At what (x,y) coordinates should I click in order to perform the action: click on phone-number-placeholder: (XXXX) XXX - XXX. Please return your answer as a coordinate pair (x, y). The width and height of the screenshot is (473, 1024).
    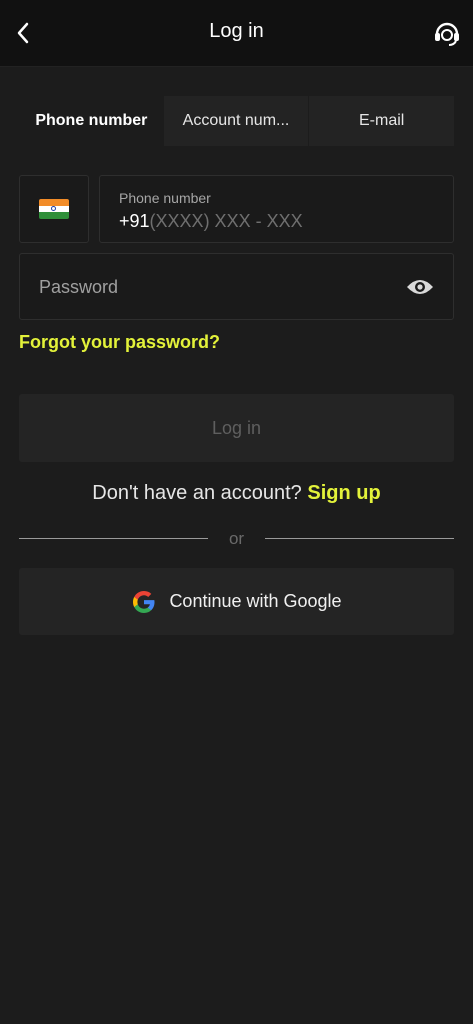
    Looking at the image, I should click on (226, 221).